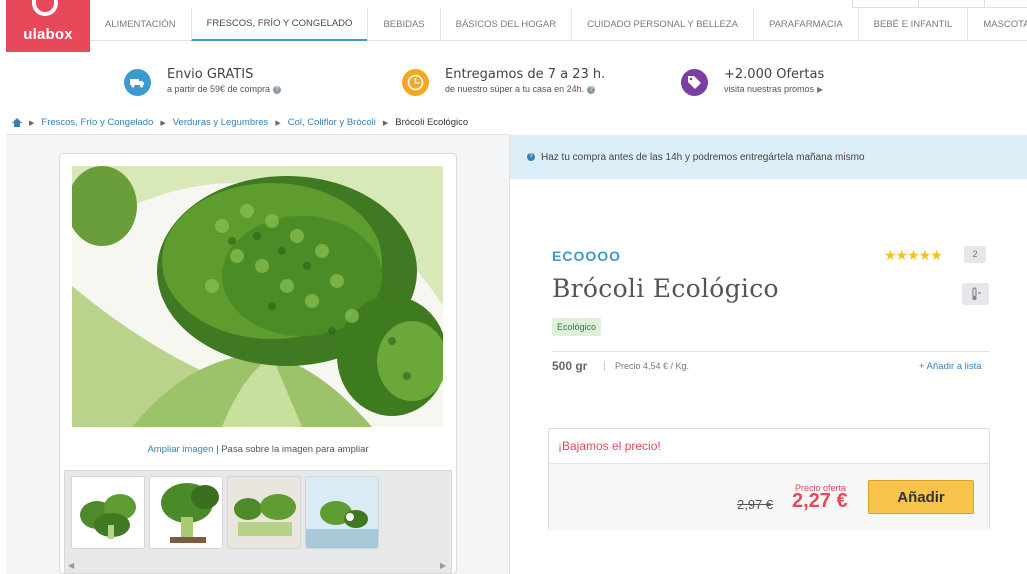 The height and width of the screenshot is (574, 1027). What do you see at coordinates (71, 565) in the screenshot?
I see `scroll-left-icon: ◀` at bounding box center [71, 565].